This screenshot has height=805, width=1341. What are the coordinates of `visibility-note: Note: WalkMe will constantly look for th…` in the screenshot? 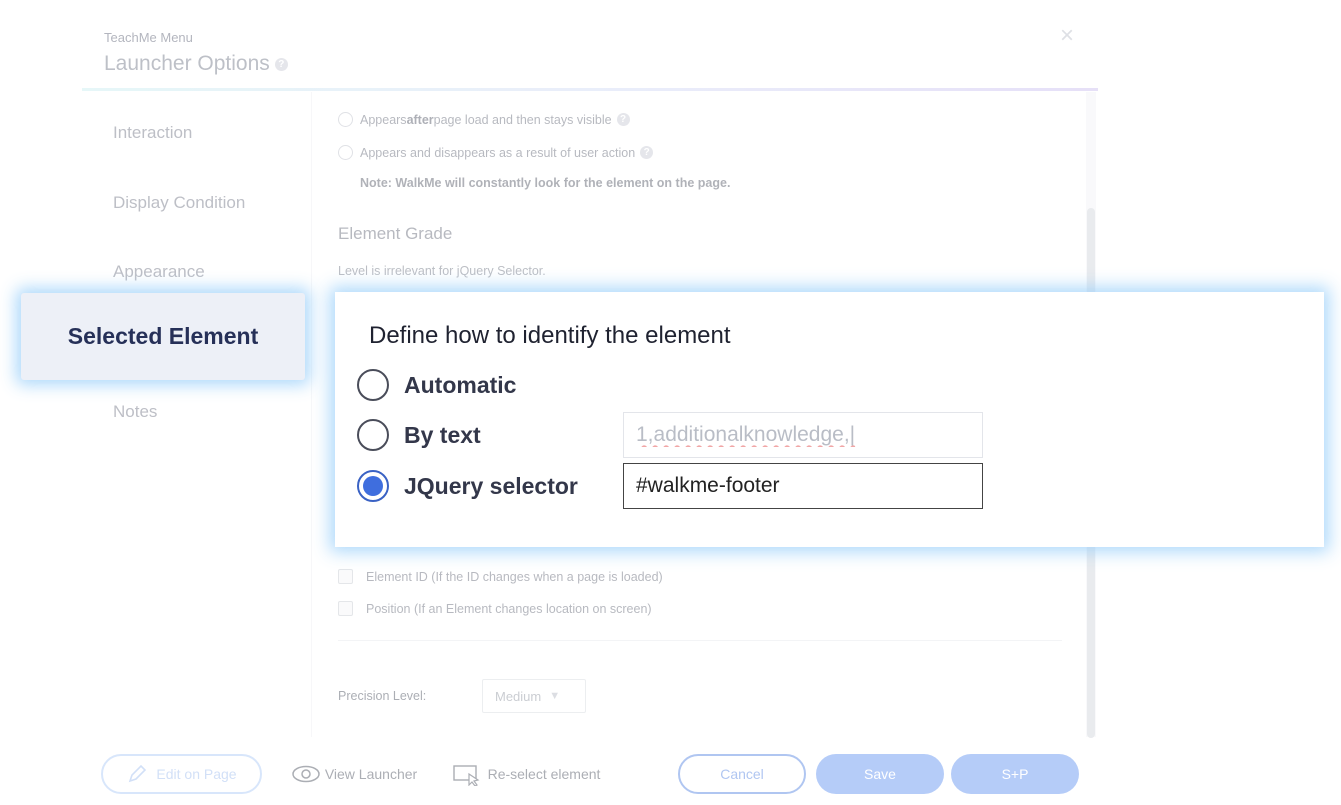 It's located at (545, 183).